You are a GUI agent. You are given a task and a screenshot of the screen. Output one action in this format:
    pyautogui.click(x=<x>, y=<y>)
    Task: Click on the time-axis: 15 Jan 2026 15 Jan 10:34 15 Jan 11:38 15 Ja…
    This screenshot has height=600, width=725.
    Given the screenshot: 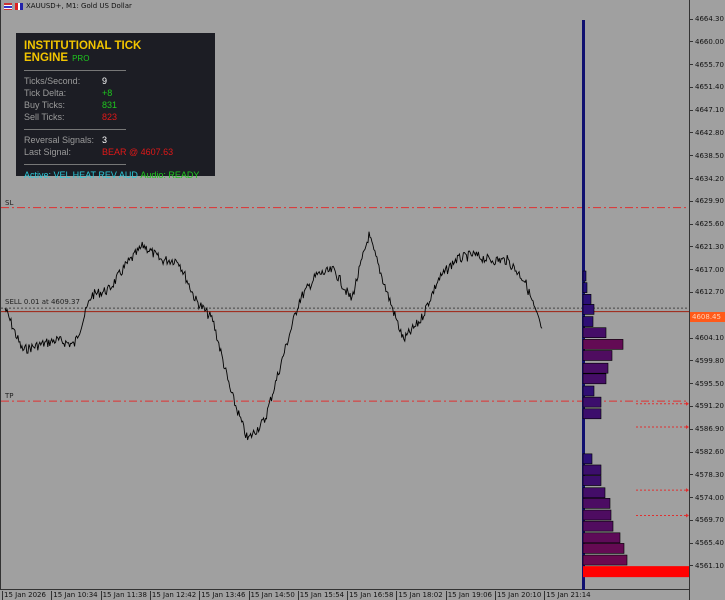 What is the action you would take?
    pyautogui.click(x=344, y=595)
    